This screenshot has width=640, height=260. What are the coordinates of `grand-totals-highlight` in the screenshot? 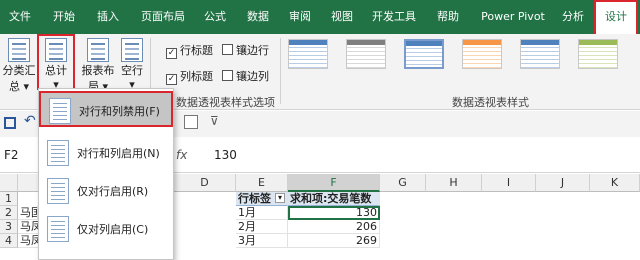 It's located at (56, 62).